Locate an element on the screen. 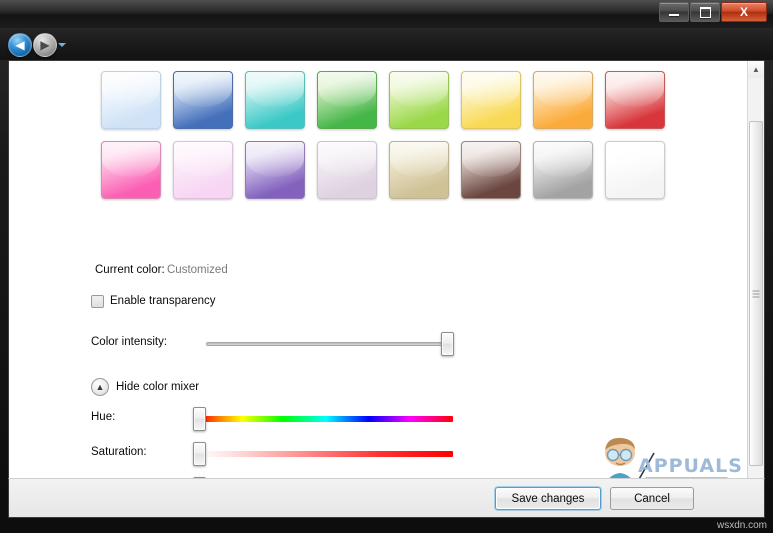  back-arrow-icon: ◀ is located at coordinates (20, 44).